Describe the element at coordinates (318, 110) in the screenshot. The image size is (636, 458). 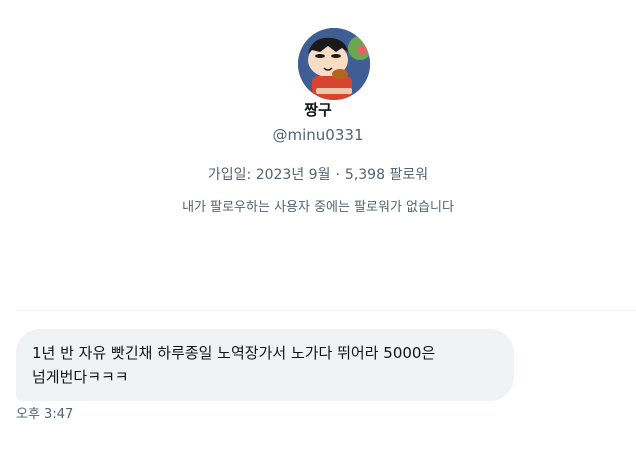
I see `display-name: 짱구` at that location.